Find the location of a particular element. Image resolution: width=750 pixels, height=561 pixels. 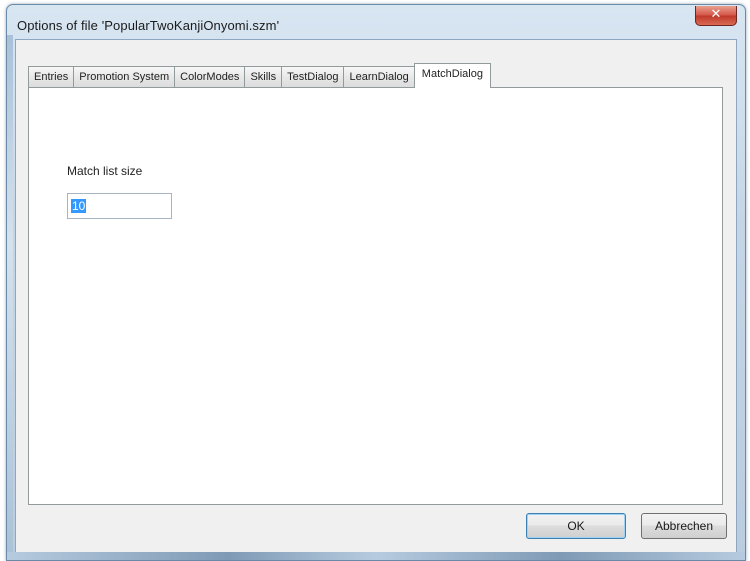

close-button: ✕ is located at coordinates (716, 16).